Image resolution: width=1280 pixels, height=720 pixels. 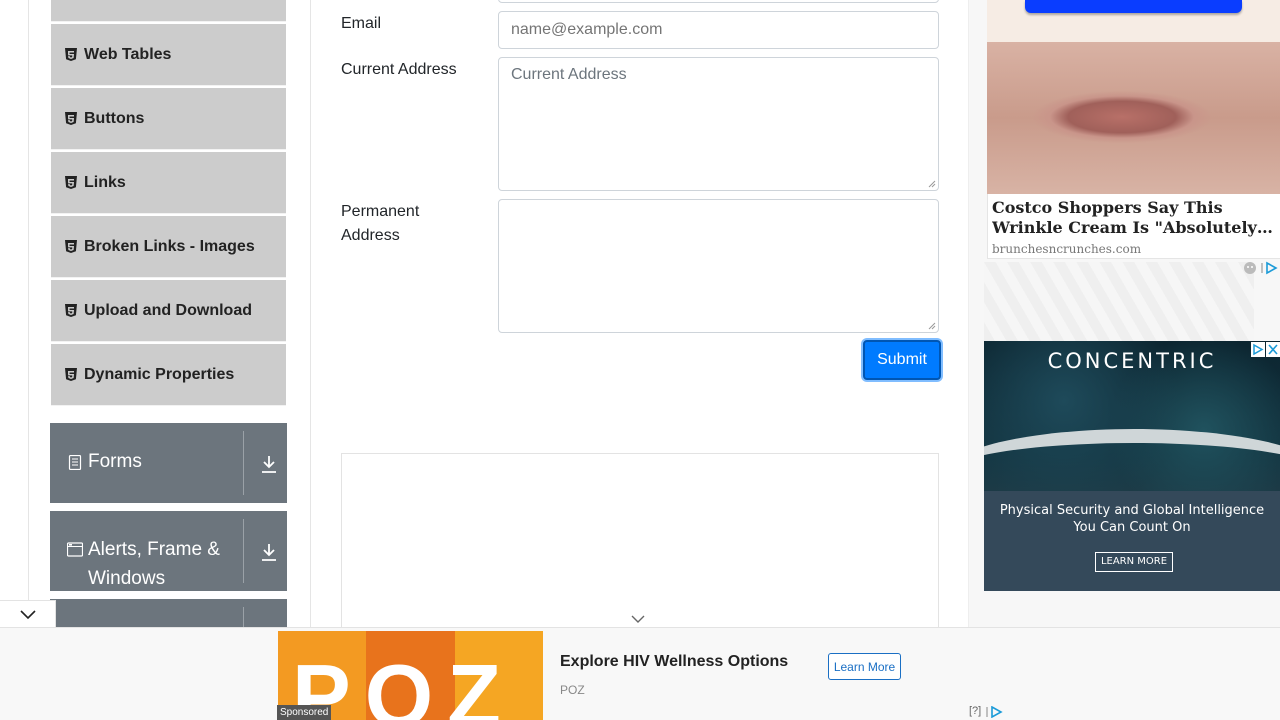 I want to click on sidebar-item-broken-links: Broken Links - Images, so click(x=168, y=247).